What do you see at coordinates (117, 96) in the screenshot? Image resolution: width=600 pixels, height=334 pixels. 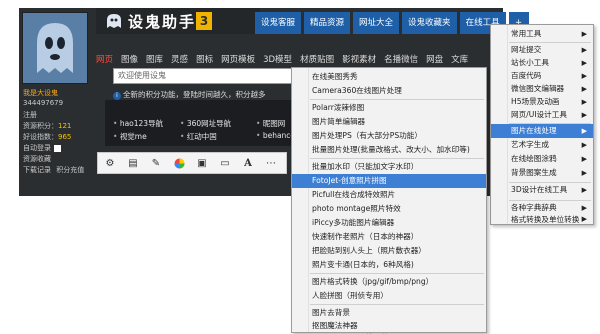 I see `info-icon: i` at bounding box center [117, 96].